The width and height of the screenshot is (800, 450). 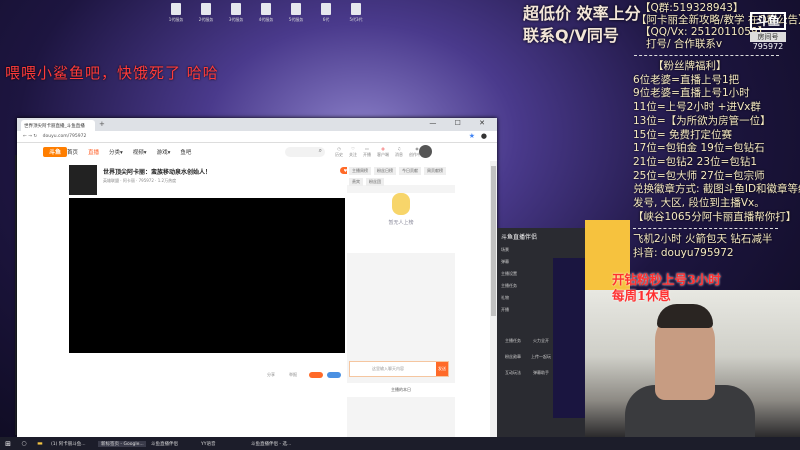 I want to click on icon-label: 关注, so click(x=353, y=154).